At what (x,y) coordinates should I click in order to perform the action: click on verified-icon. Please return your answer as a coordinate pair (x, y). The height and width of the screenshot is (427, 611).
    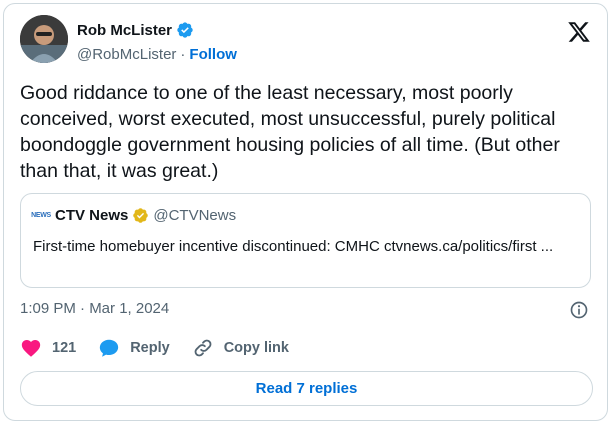
    Looking at the image, I should click on (185, 30).